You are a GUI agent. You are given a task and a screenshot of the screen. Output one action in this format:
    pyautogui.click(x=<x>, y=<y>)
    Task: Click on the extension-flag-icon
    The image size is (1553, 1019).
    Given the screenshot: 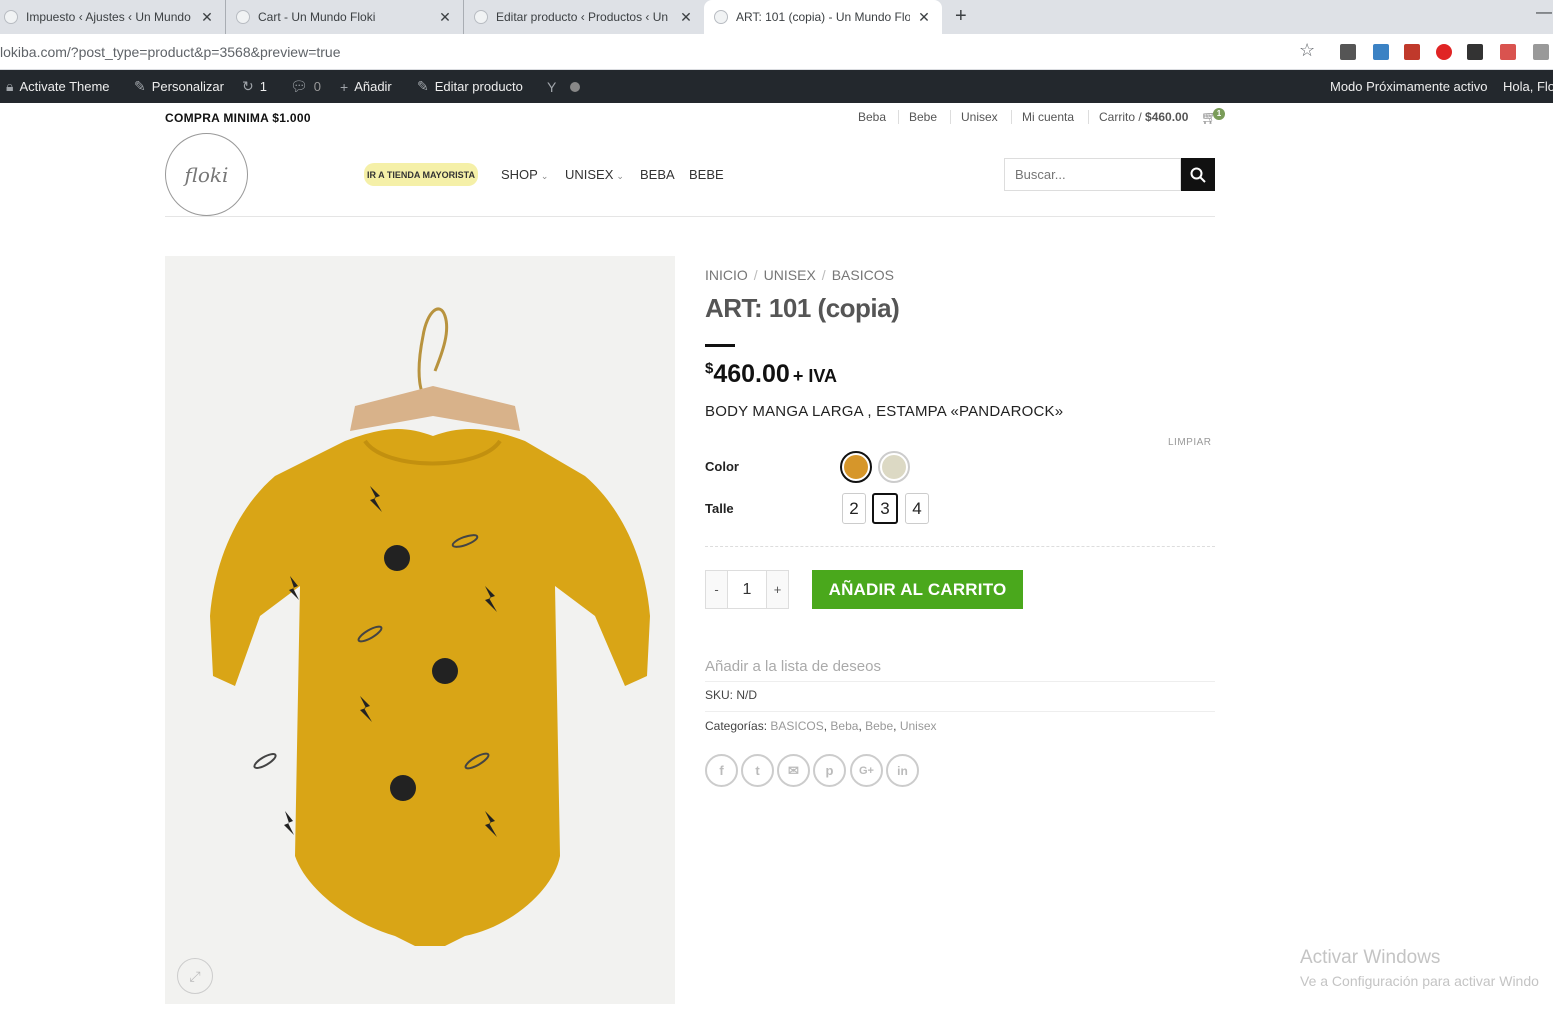 What is the action you would take?
    pyautogui.click(x=1412, y=52)
    